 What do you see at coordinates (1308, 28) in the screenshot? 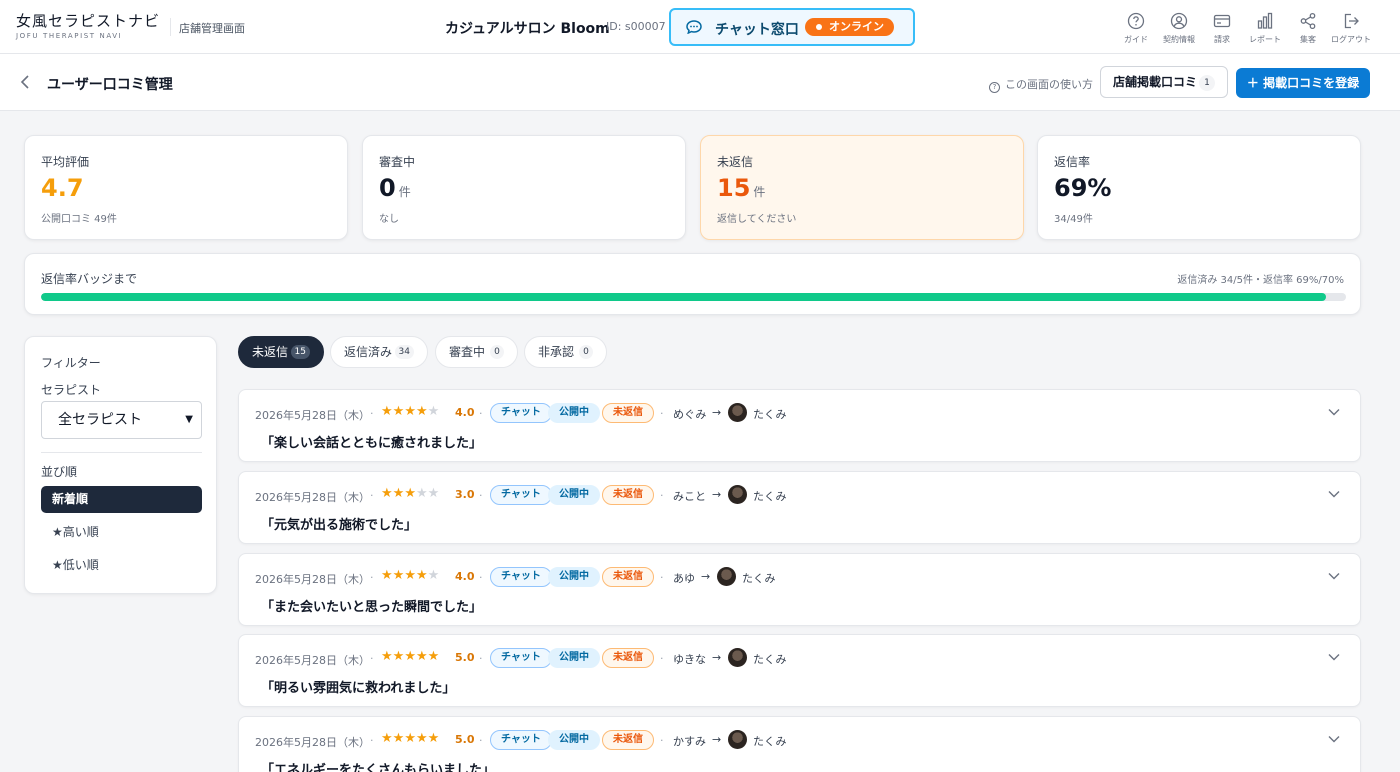
I see `nav-marketing: 集客` at bounding box center [1308, 28].